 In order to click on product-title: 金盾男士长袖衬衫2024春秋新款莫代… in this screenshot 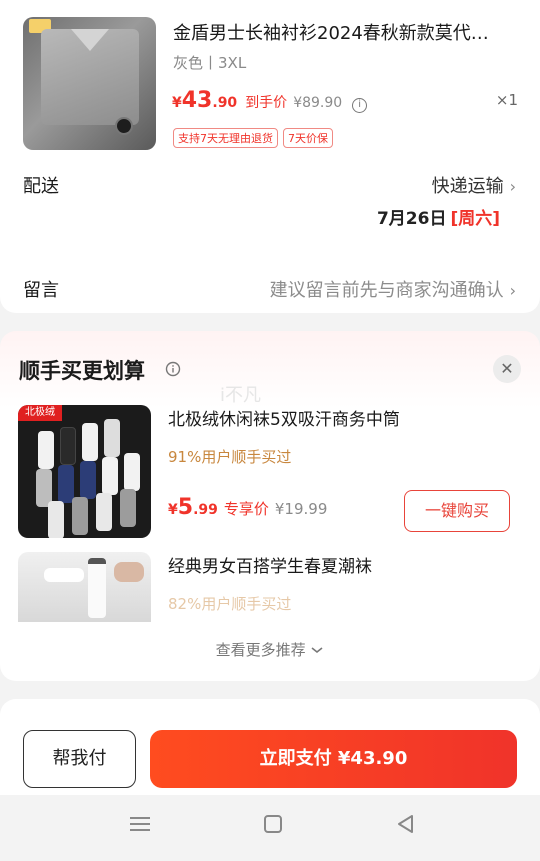, I will do `click(345, 32)`.